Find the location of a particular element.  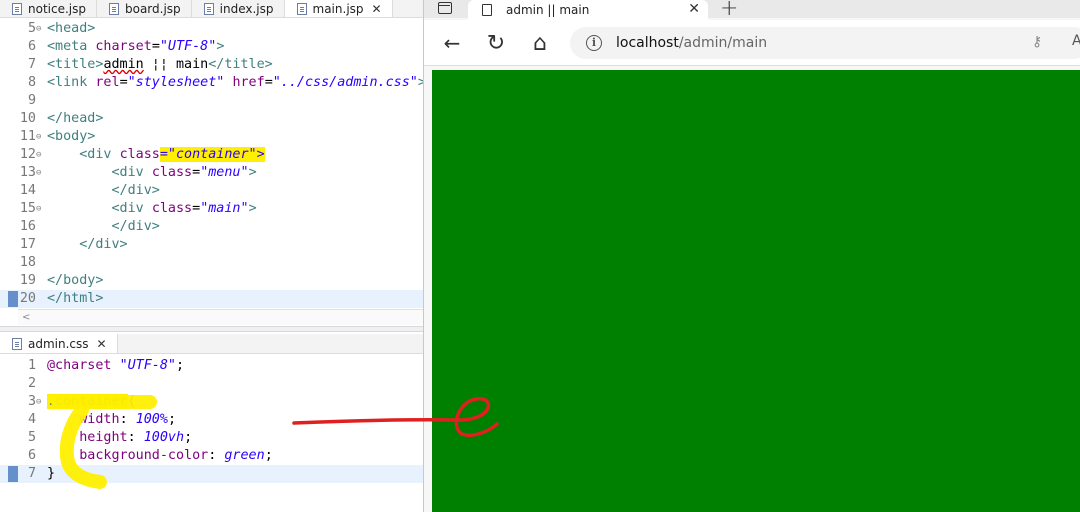

code-token: <link is located at coordinates (71, 82).